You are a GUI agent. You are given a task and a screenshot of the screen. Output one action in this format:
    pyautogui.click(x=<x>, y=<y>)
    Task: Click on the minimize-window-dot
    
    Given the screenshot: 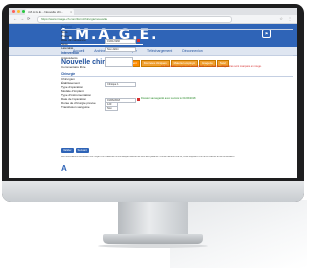 What is the action you would take?
    pyautogui.click(x=18, y=11)
    